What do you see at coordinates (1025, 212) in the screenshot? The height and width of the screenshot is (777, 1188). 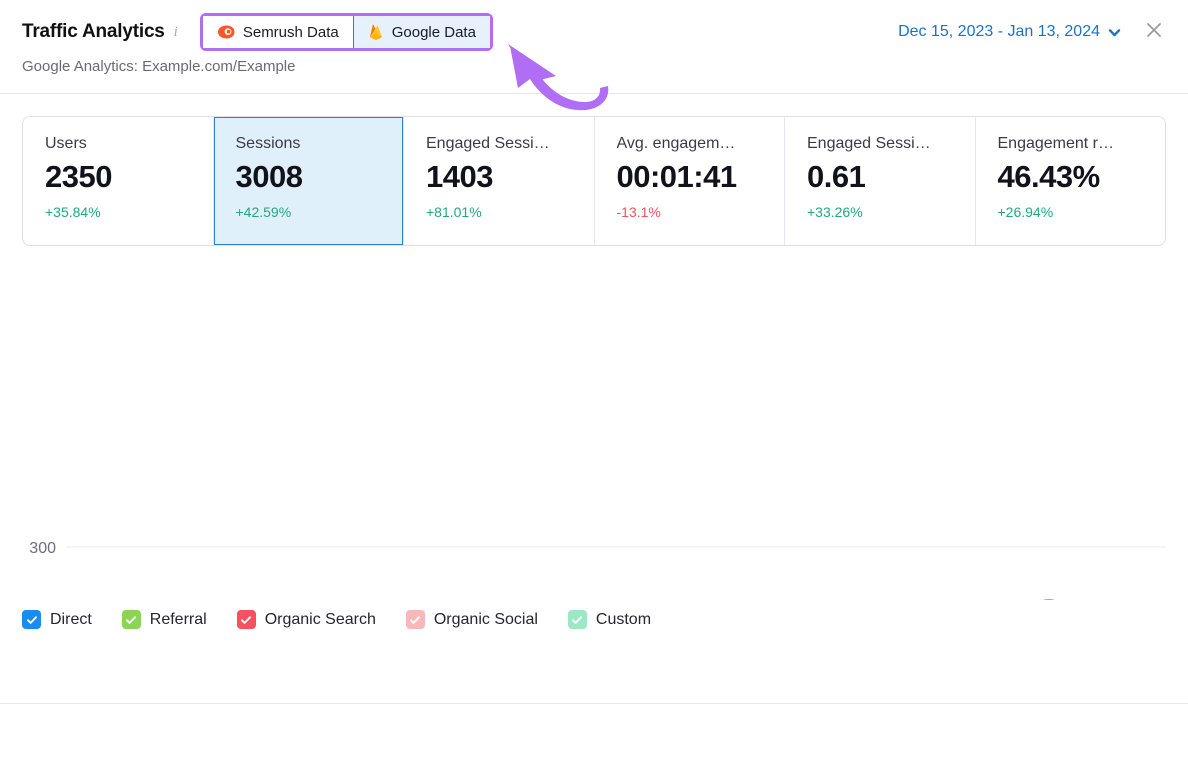 I see `metric-card-delta: +26.94%` at bounding box center [1025, 212].